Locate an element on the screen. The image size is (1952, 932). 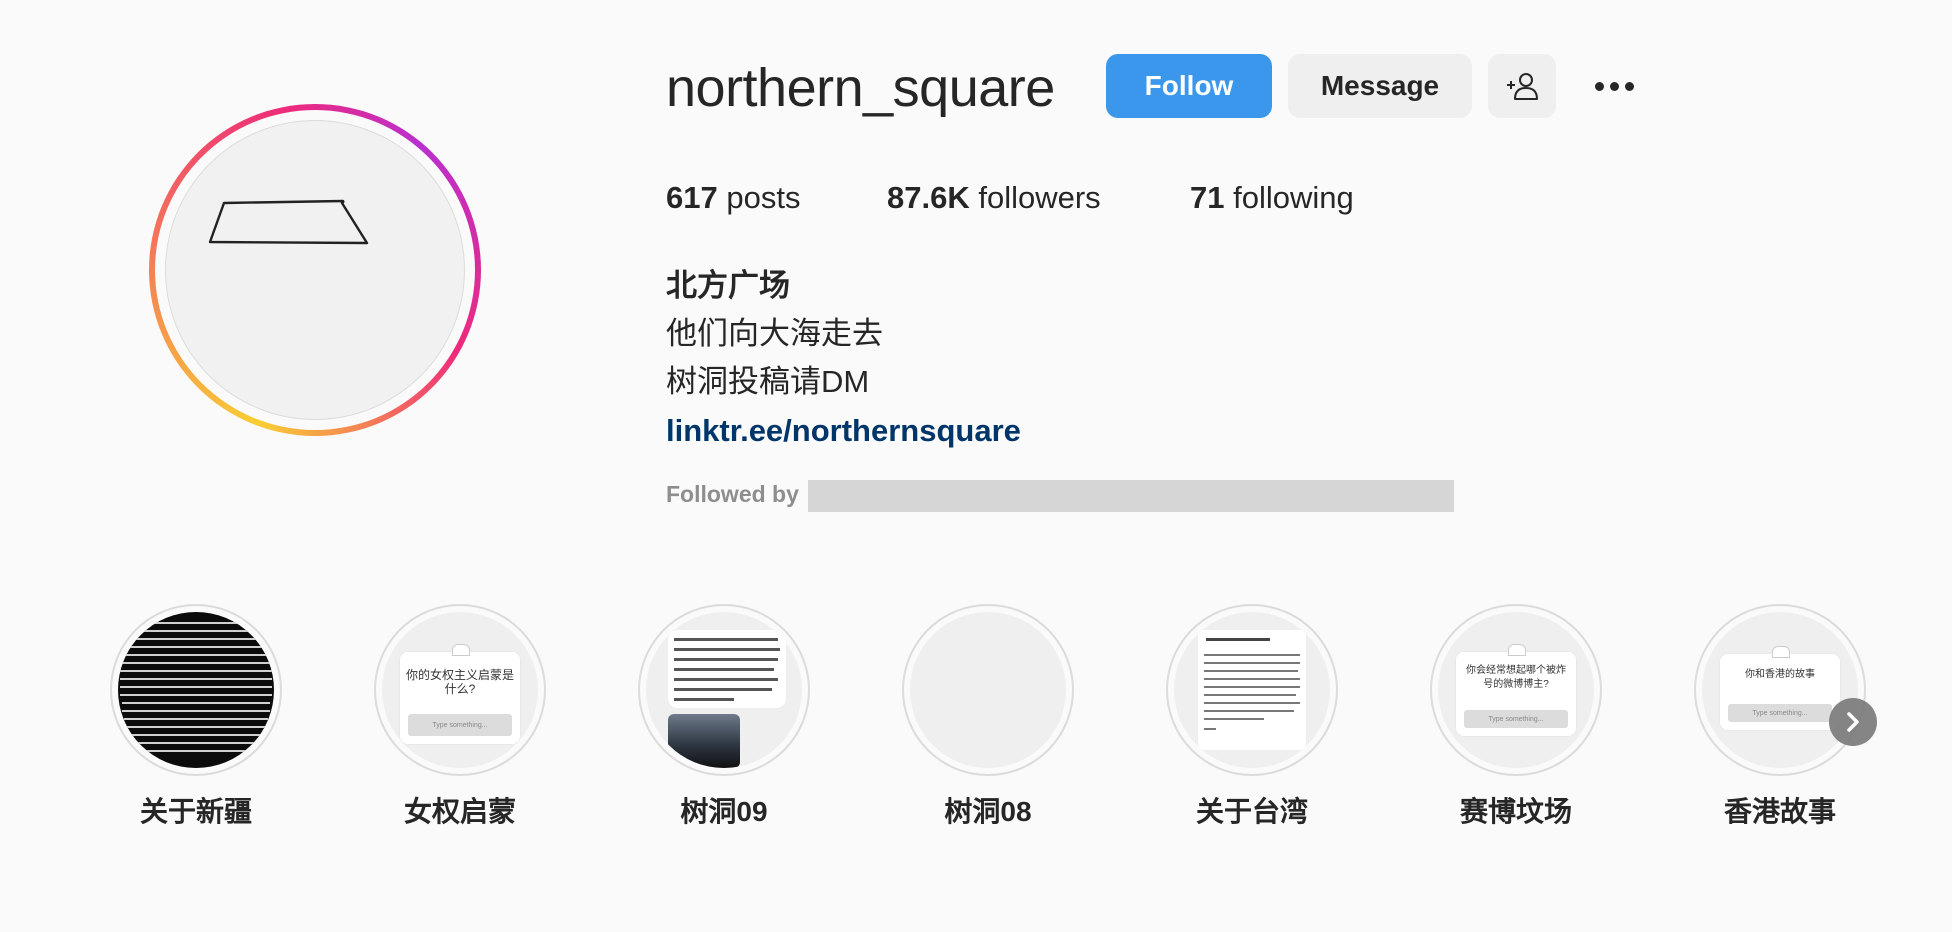
more-options-icon is located at coordinates (1614, 86).